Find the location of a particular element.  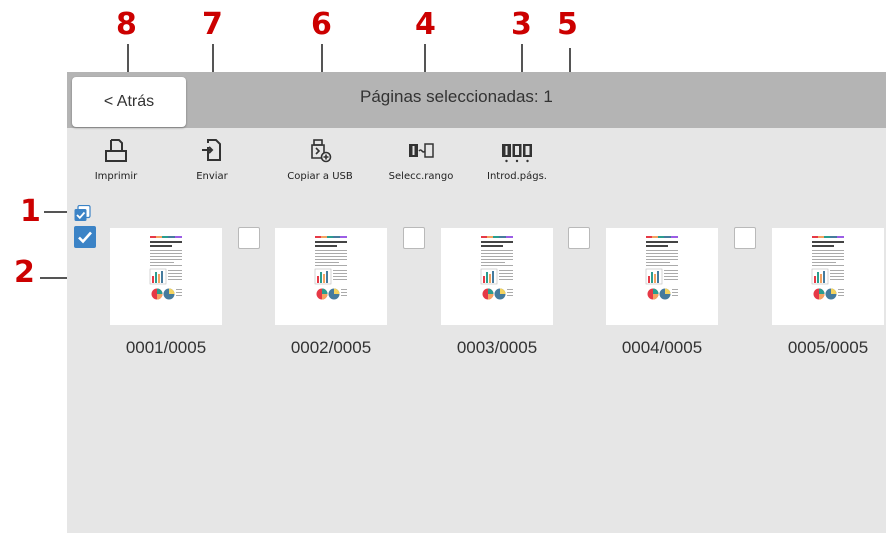

range-select-button: Selecc.rango is located at coordinates (421, 160).